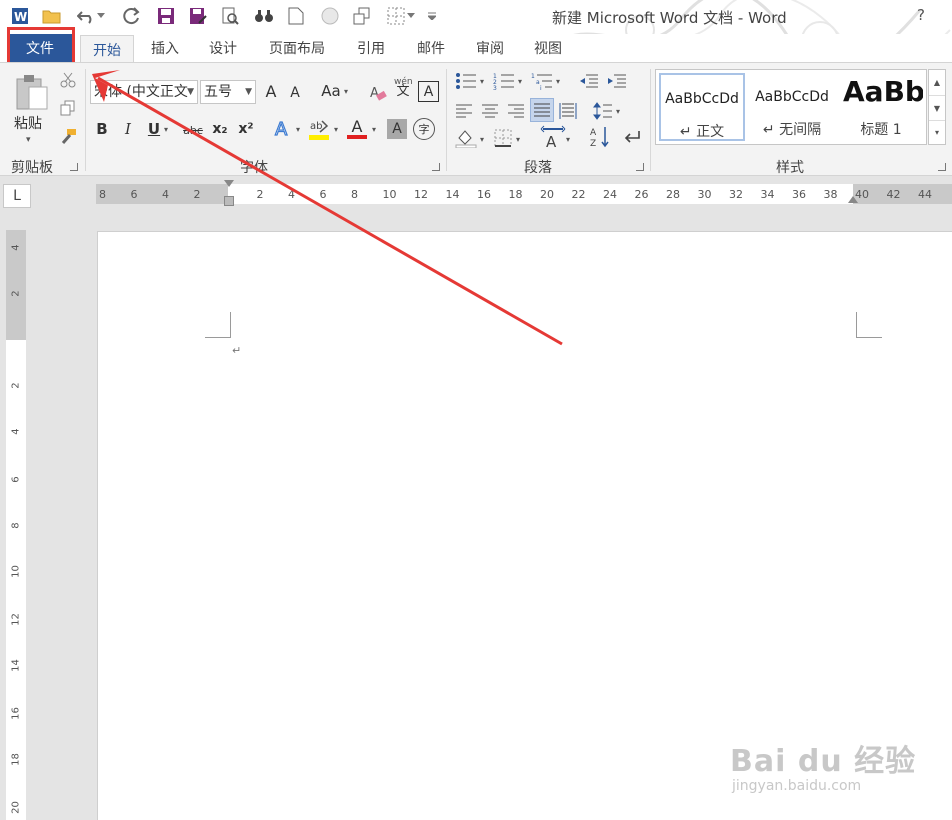 The height and width of the screenshot is (820, 952). I want to click on chinese-layout-dropdown-icon: ▾, so click(568, 139).